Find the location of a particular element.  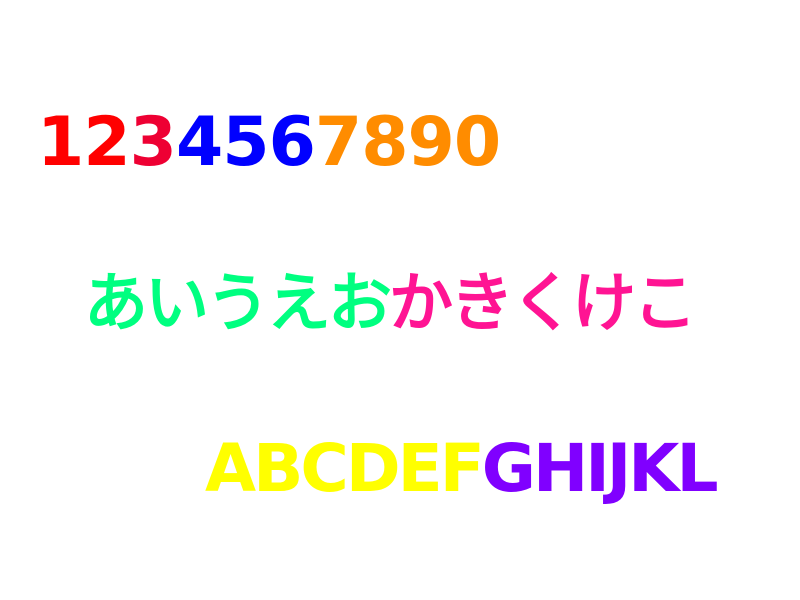

latin-yellow-segment: ABCDEF is located at coordinates (345, 468).